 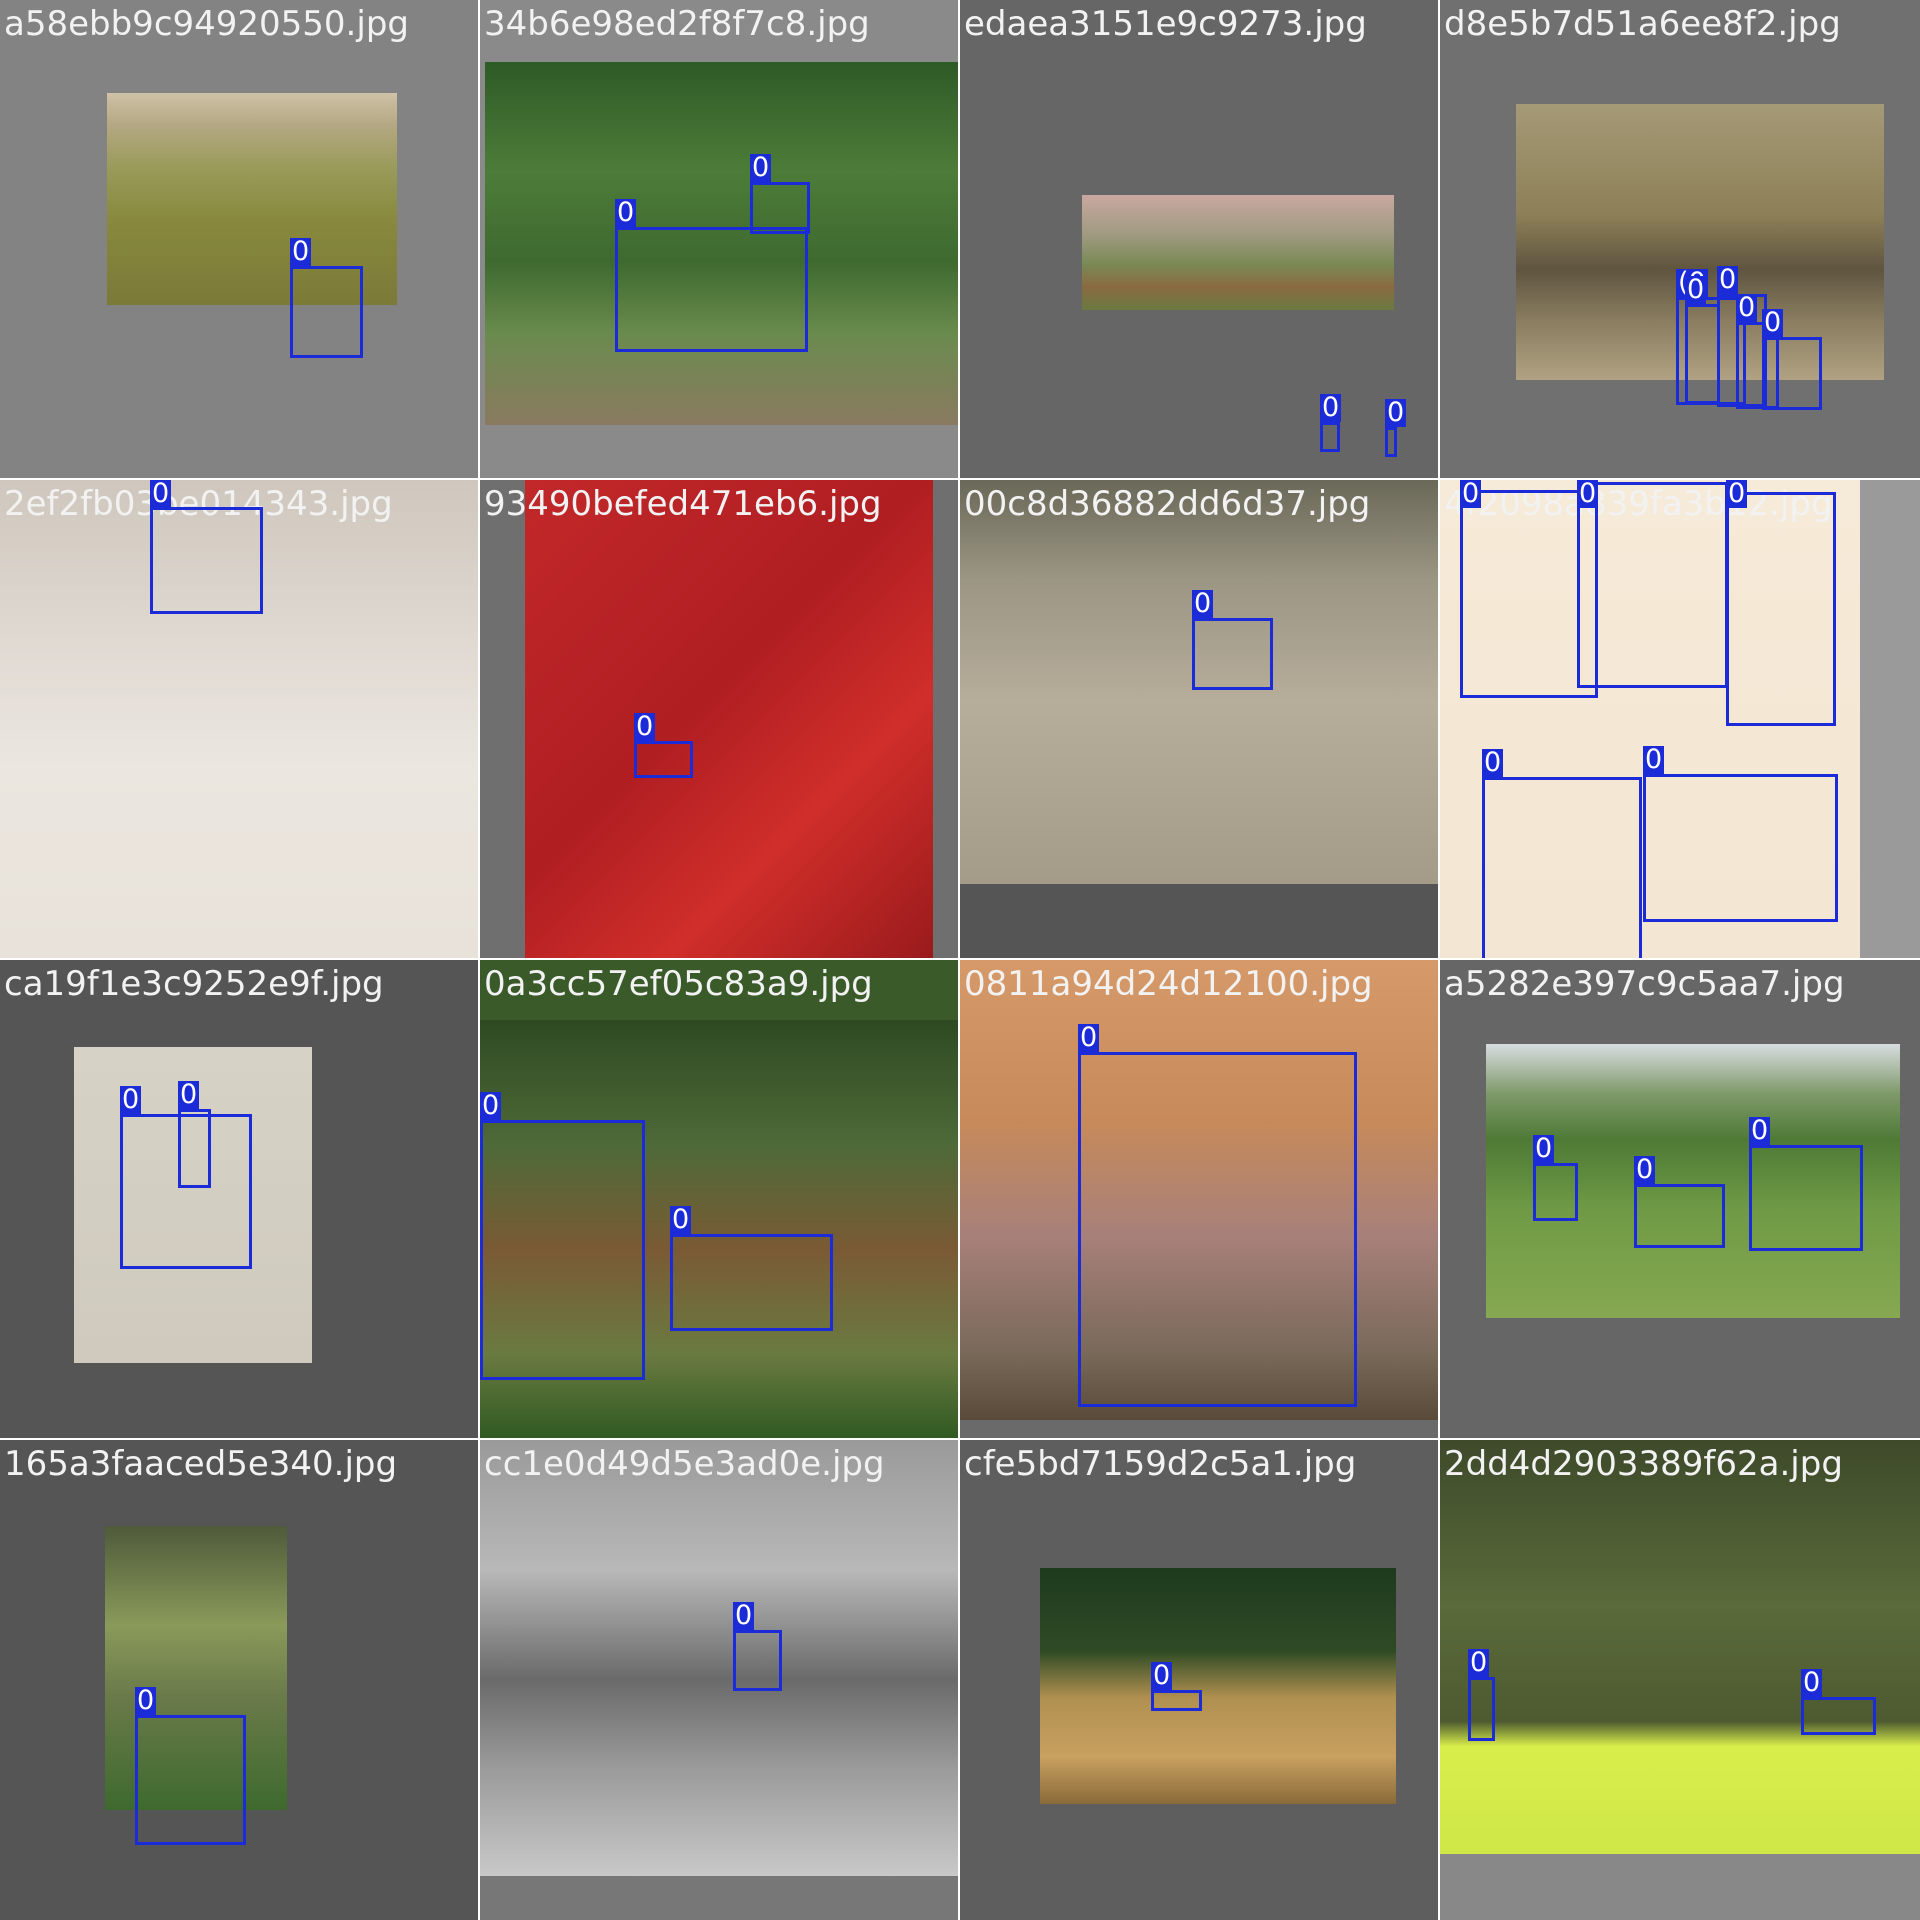 I want to click on image-filename: 165a3faaced5e340.jpg, so click(x=201, y=1464).